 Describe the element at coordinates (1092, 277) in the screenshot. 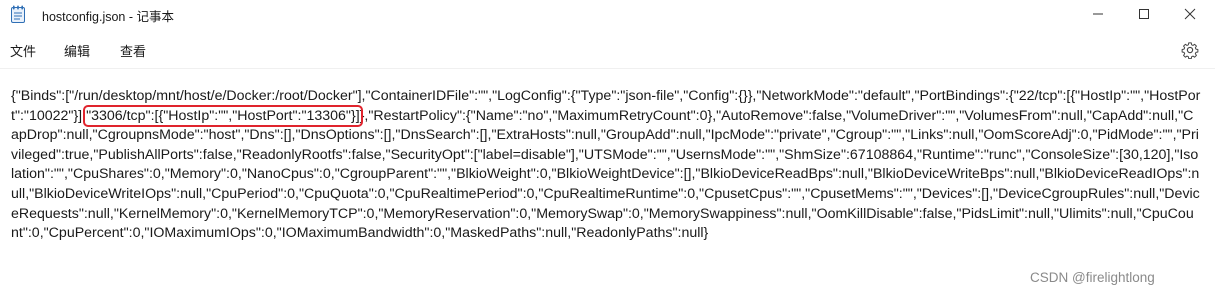

I see `watermark: CSDN @firelightlong` at that location.